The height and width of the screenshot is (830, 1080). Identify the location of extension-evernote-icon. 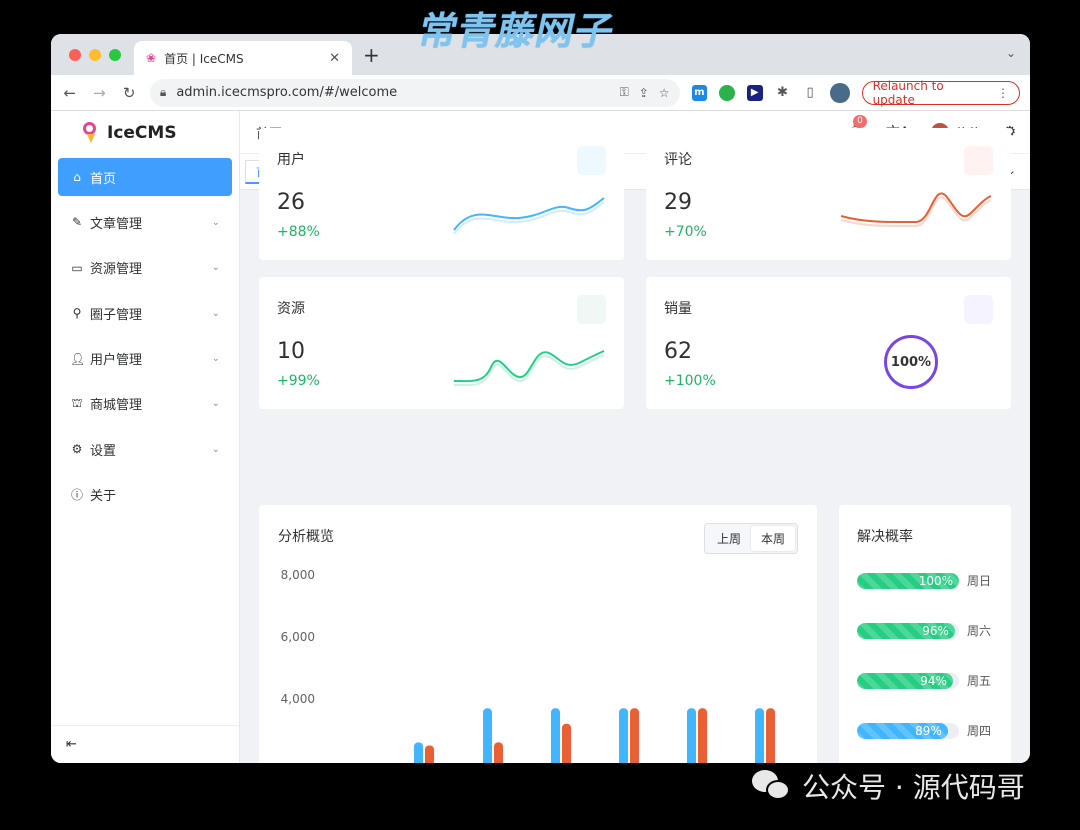
(727, 92).